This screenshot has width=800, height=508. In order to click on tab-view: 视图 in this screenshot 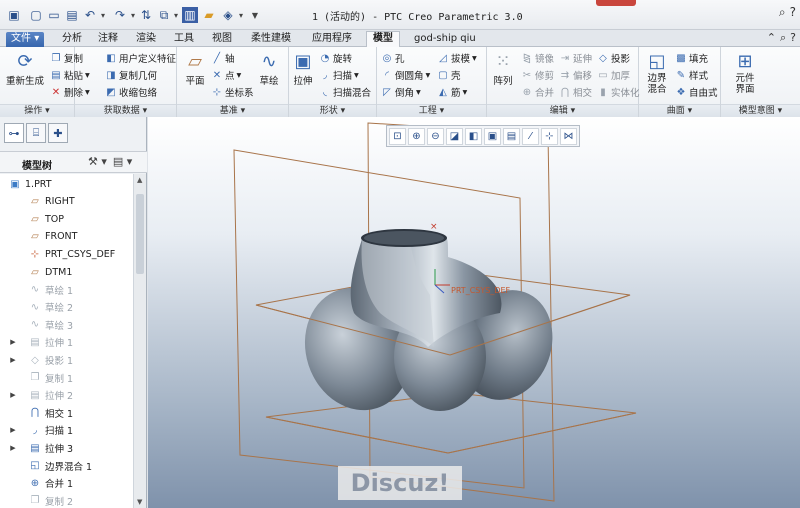, I will do `click(222, 39)`.